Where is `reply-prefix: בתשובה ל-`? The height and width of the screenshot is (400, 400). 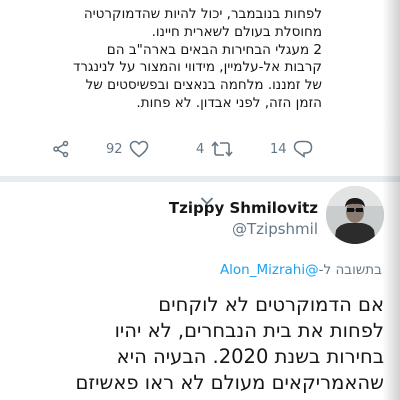
reply-prefix: בתשובה ל- is located at coordinates (350, 270).